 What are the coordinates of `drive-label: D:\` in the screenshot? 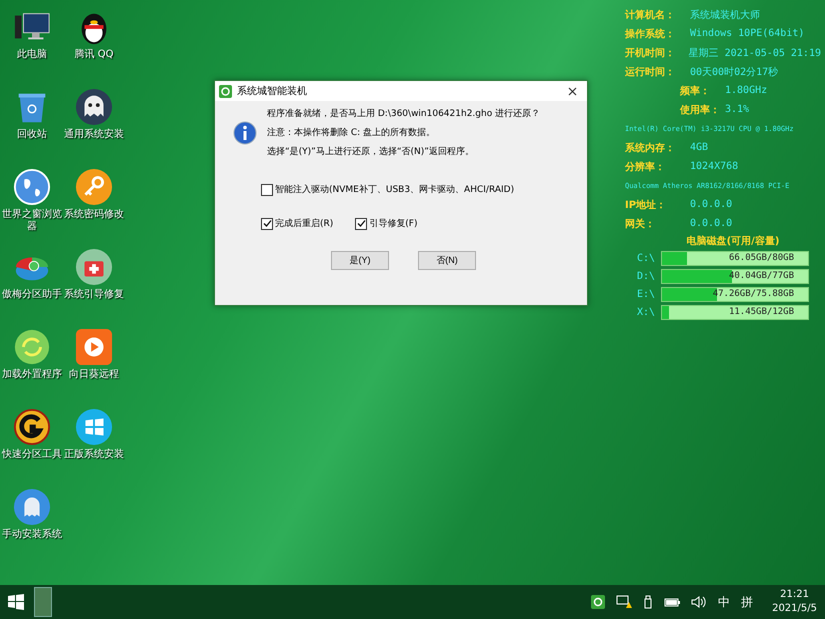 It's located at (646, 276).